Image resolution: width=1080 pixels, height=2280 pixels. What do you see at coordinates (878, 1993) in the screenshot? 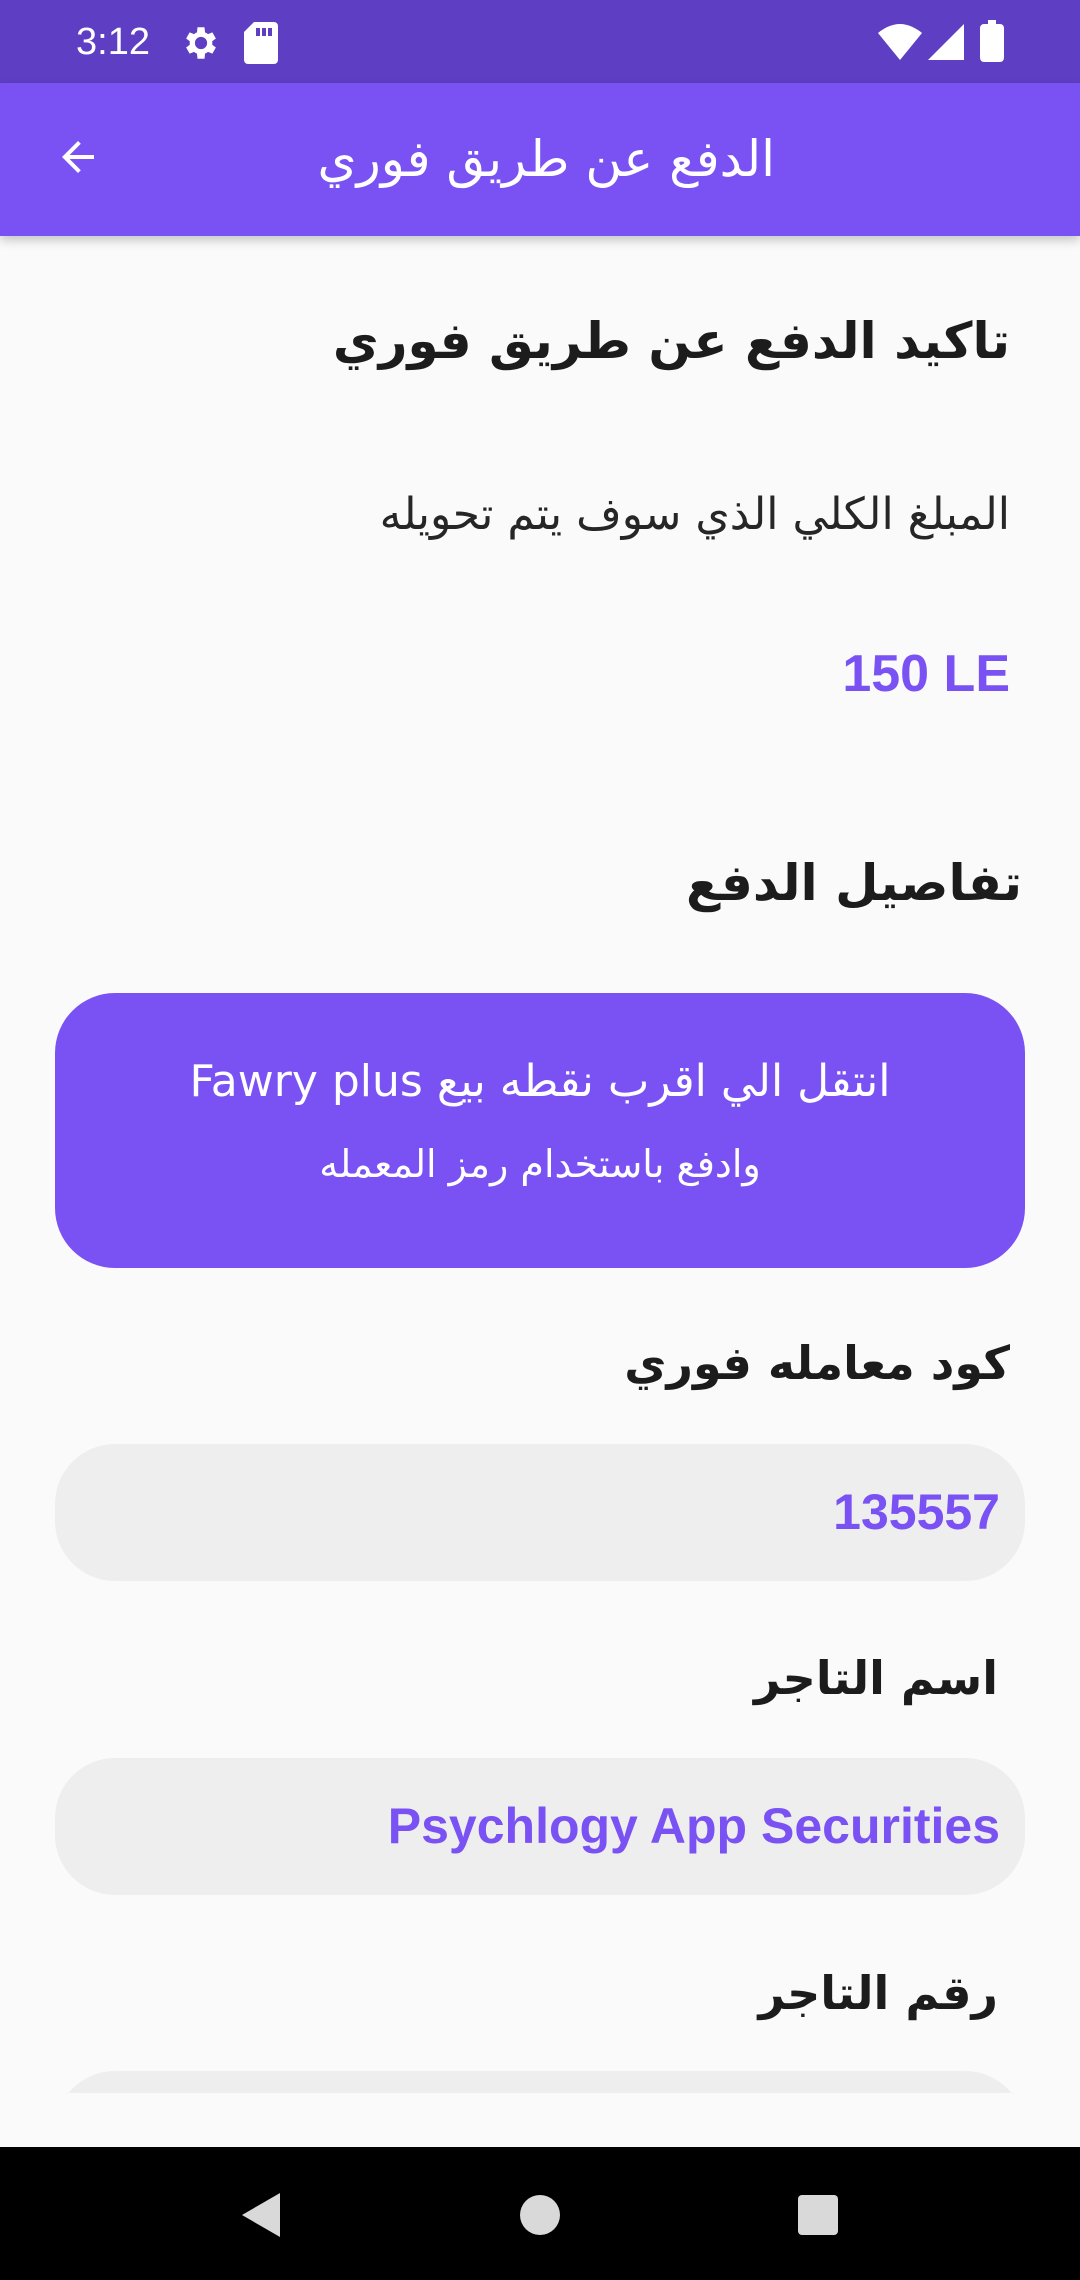
I see `merchant-number-label: رقم التاجر` at bounding box center [878, 1993].